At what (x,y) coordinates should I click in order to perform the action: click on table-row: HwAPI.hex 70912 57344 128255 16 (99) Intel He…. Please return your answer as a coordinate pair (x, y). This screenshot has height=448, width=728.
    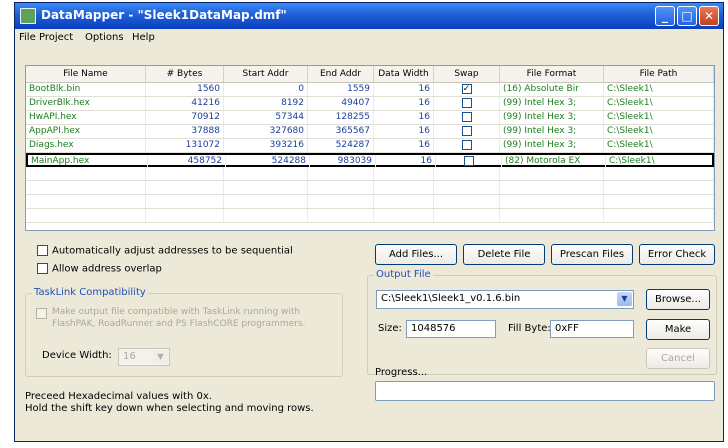
    Looking at the image, I should click on (370, 118).